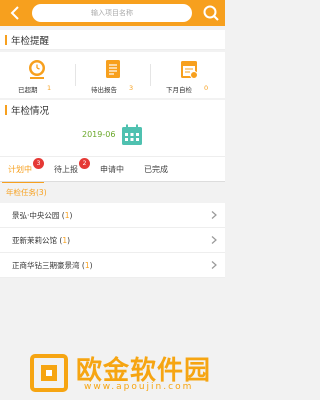  I want to click on tab-completed-label: 已完成, so click(156, 169).